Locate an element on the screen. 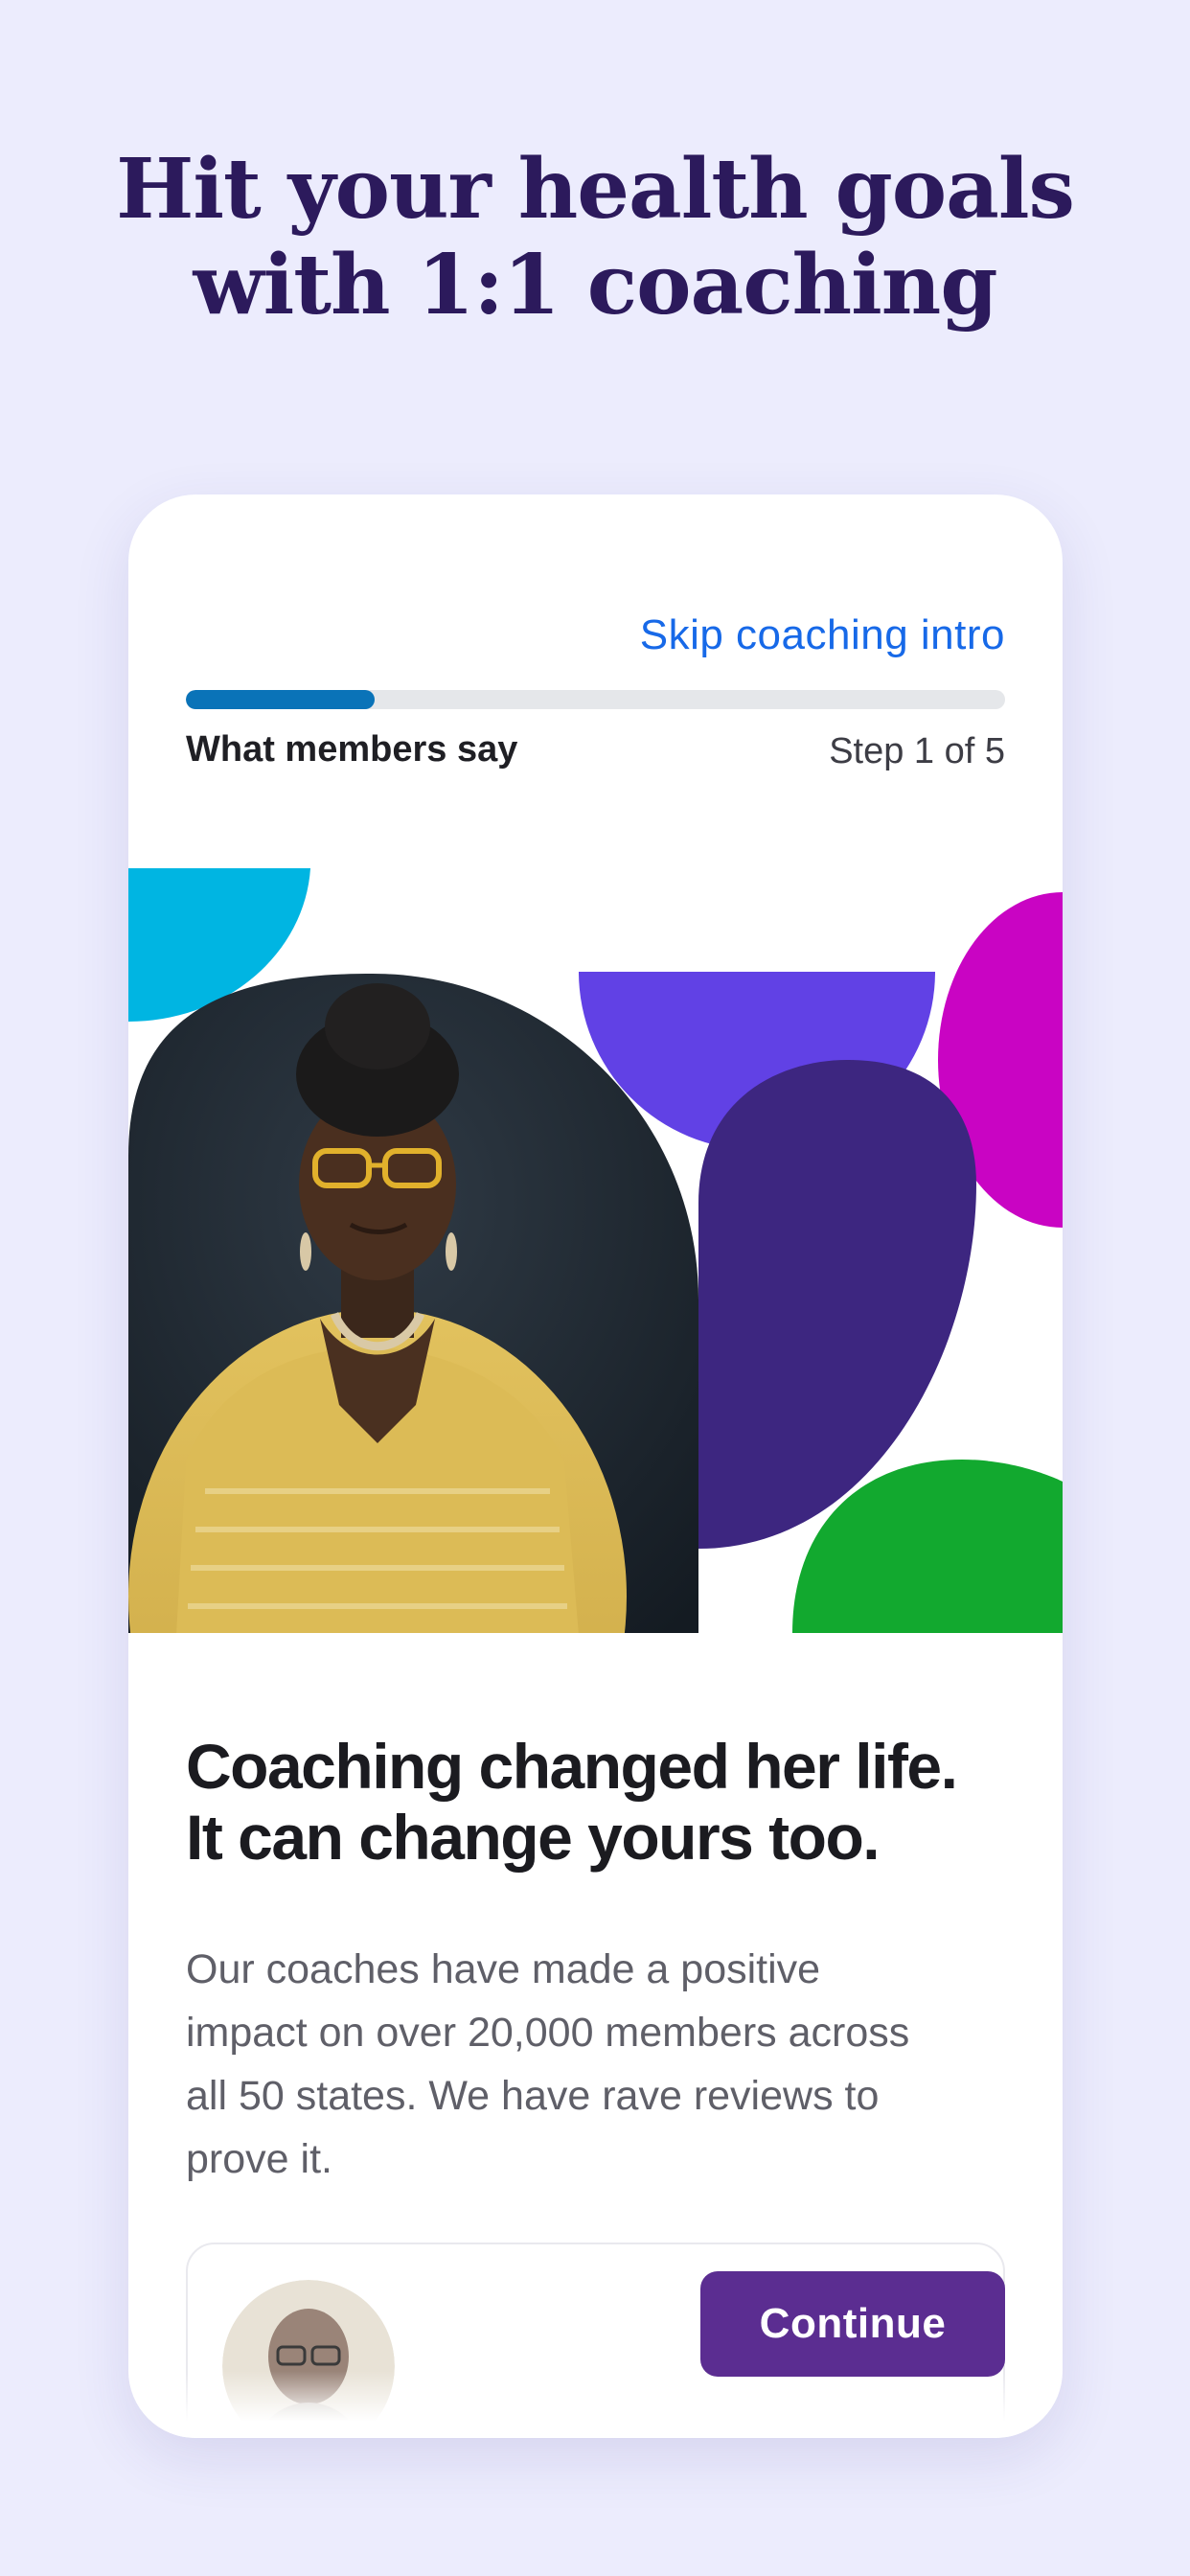  progress-bar-fill is located at coordinates (280, 699).